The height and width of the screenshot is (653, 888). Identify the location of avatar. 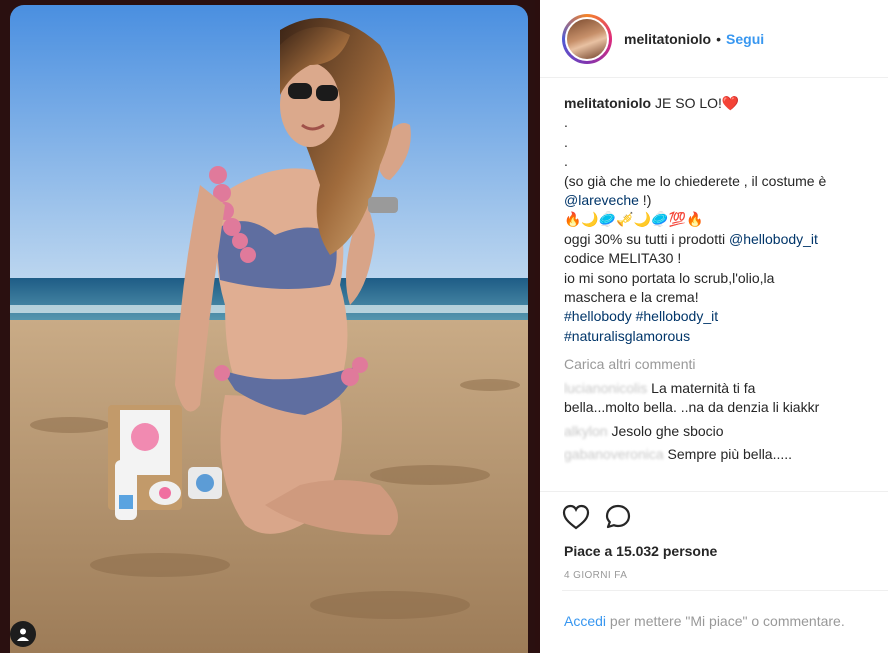
(587, 38).